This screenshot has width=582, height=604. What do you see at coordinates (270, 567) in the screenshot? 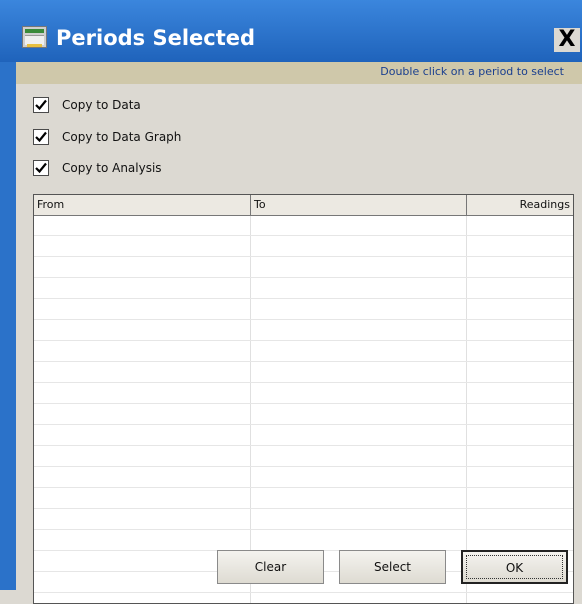
I see `clear-button: Clear` at bounding box center [270, 567].